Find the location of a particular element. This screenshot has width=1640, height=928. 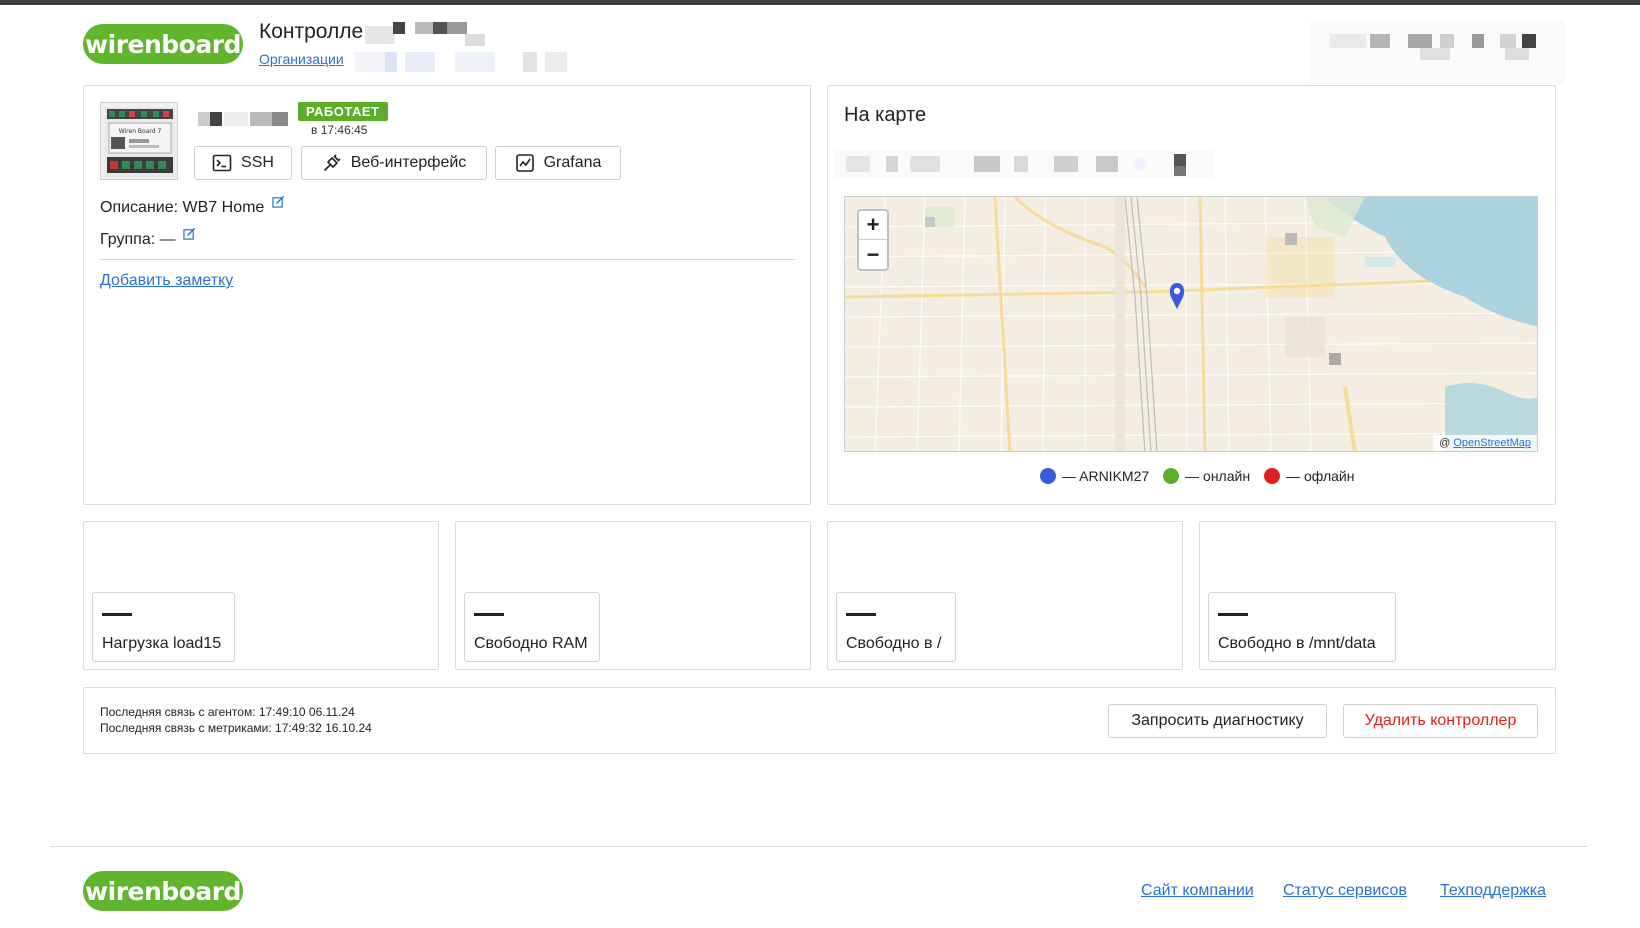

description-row: Описание: WB7 Home is located at coordinates (192, 206).